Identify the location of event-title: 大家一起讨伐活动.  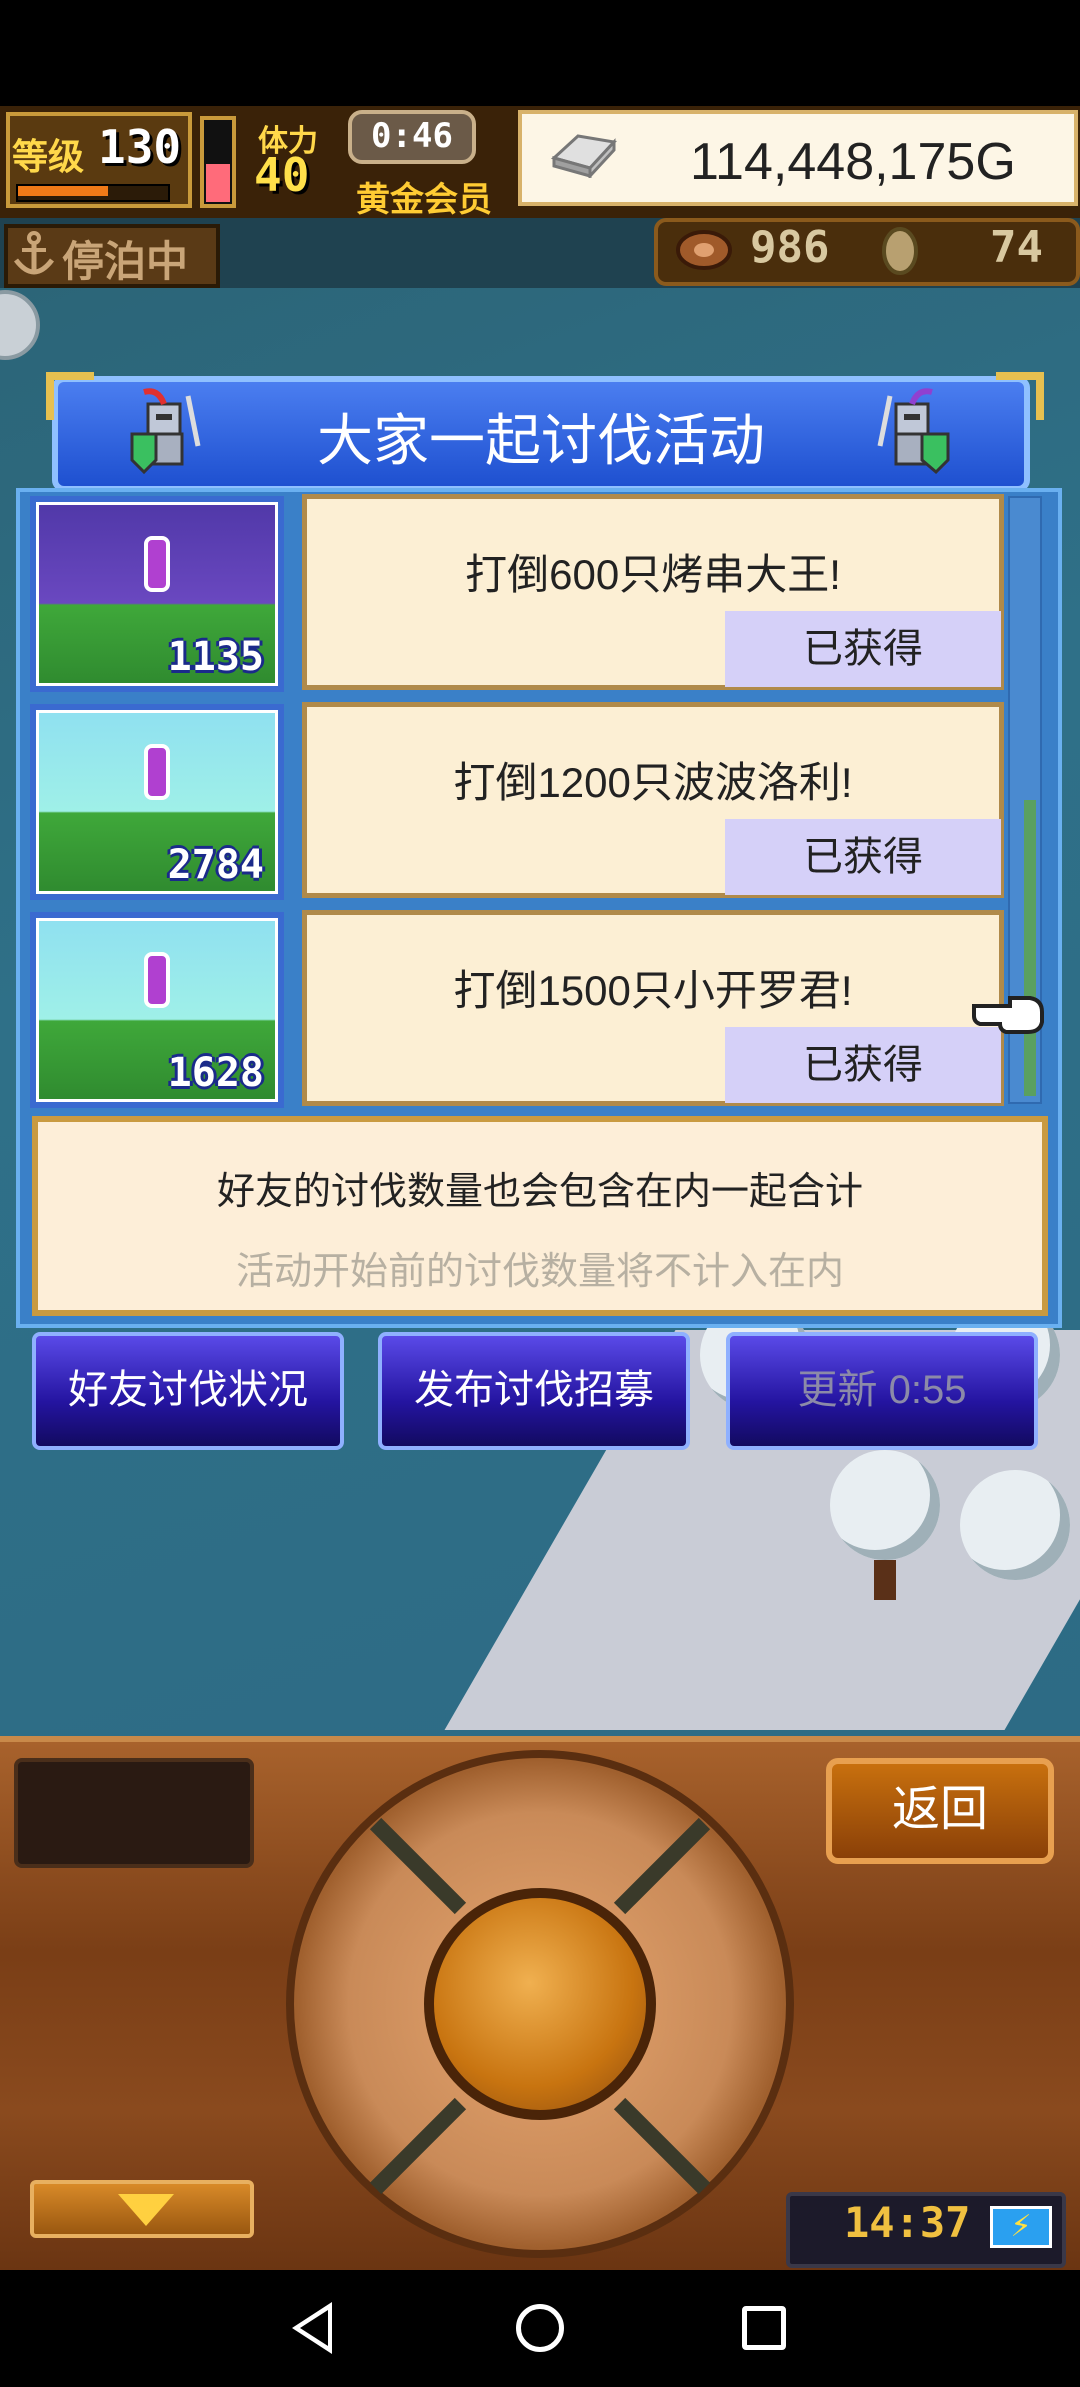
(541, 440).